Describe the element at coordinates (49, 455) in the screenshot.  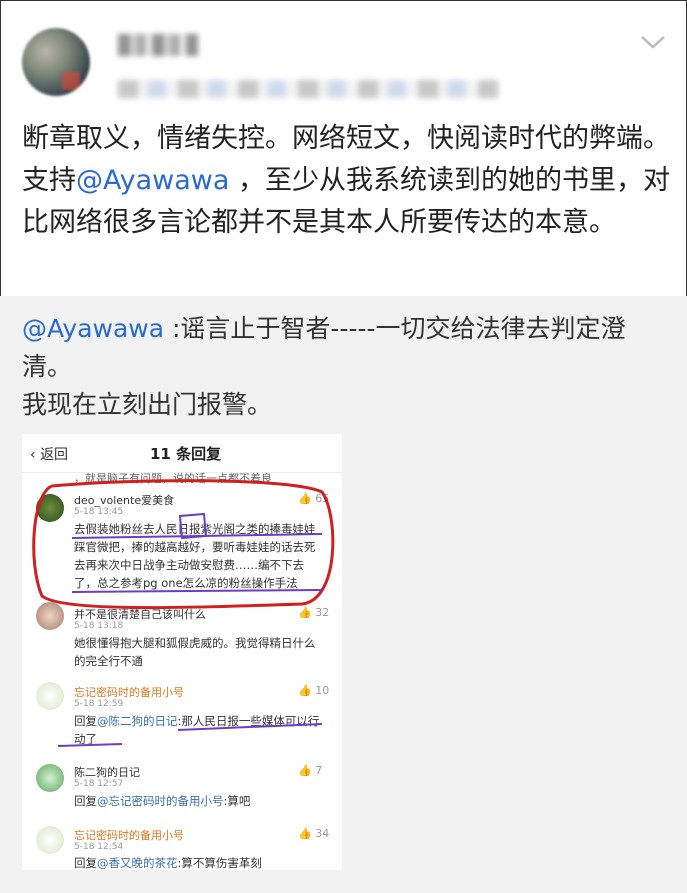
I see `back-button: ‹ 返回` at that location.